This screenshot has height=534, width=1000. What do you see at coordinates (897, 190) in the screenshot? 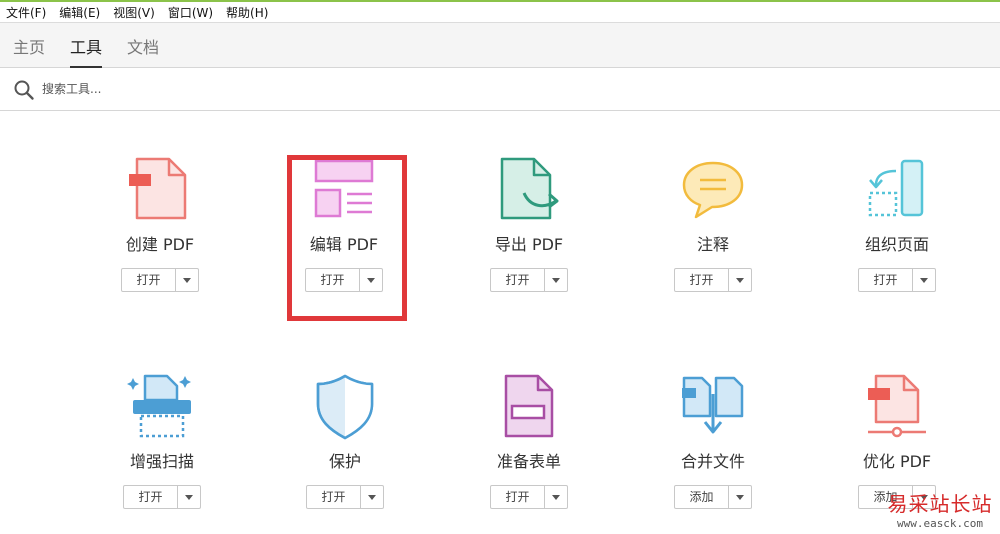
I see `organize-pages-icon` at bounding box center [897, 190].